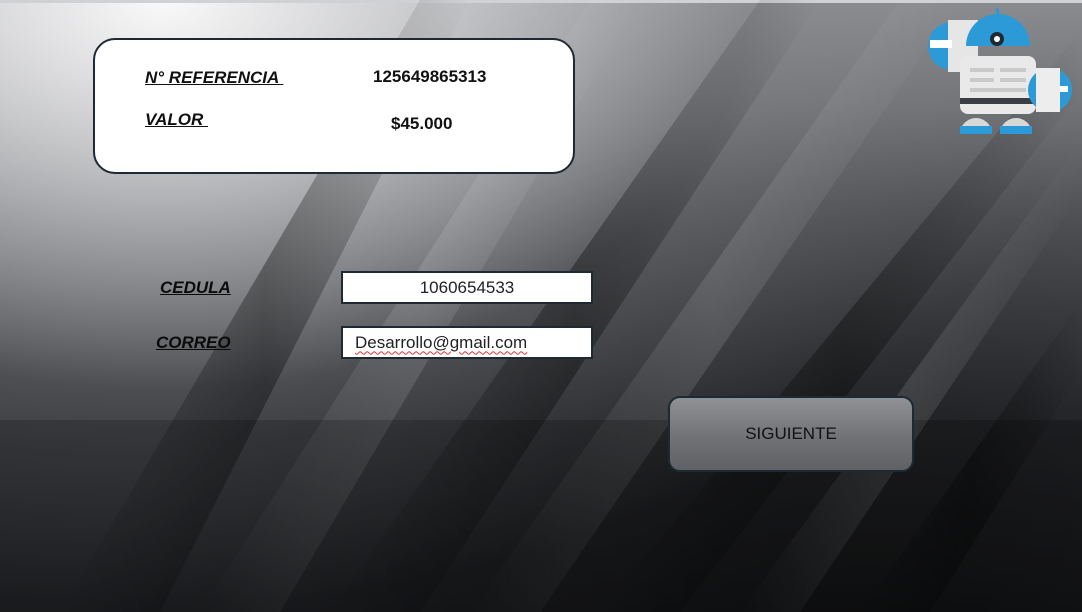  What do you see at coordinates (195, 287) in the screenshot?
I see `cedula-label: CEDULA` at bounding box center [195, 287].